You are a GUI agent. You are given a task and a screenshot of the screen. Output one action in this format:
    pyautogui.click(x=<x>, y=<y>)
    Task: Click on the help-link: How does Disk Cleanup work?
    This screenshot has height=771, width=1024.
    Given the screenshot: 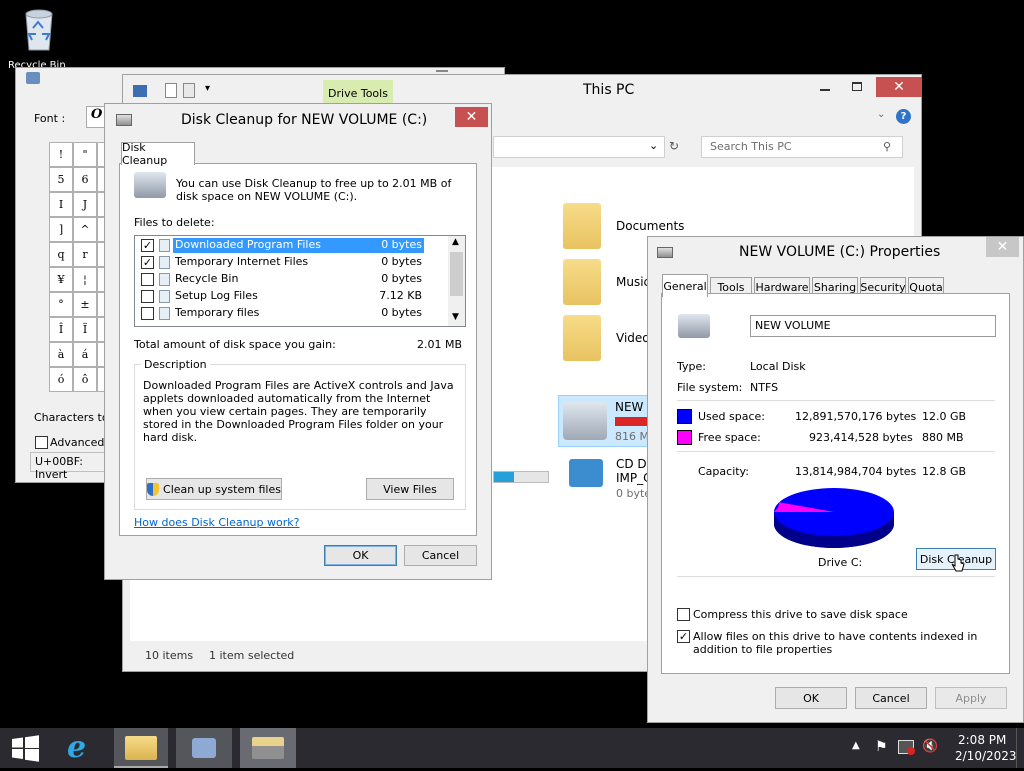 What is the action you would take?
    pyautogui.click(x=216, y=522)
    